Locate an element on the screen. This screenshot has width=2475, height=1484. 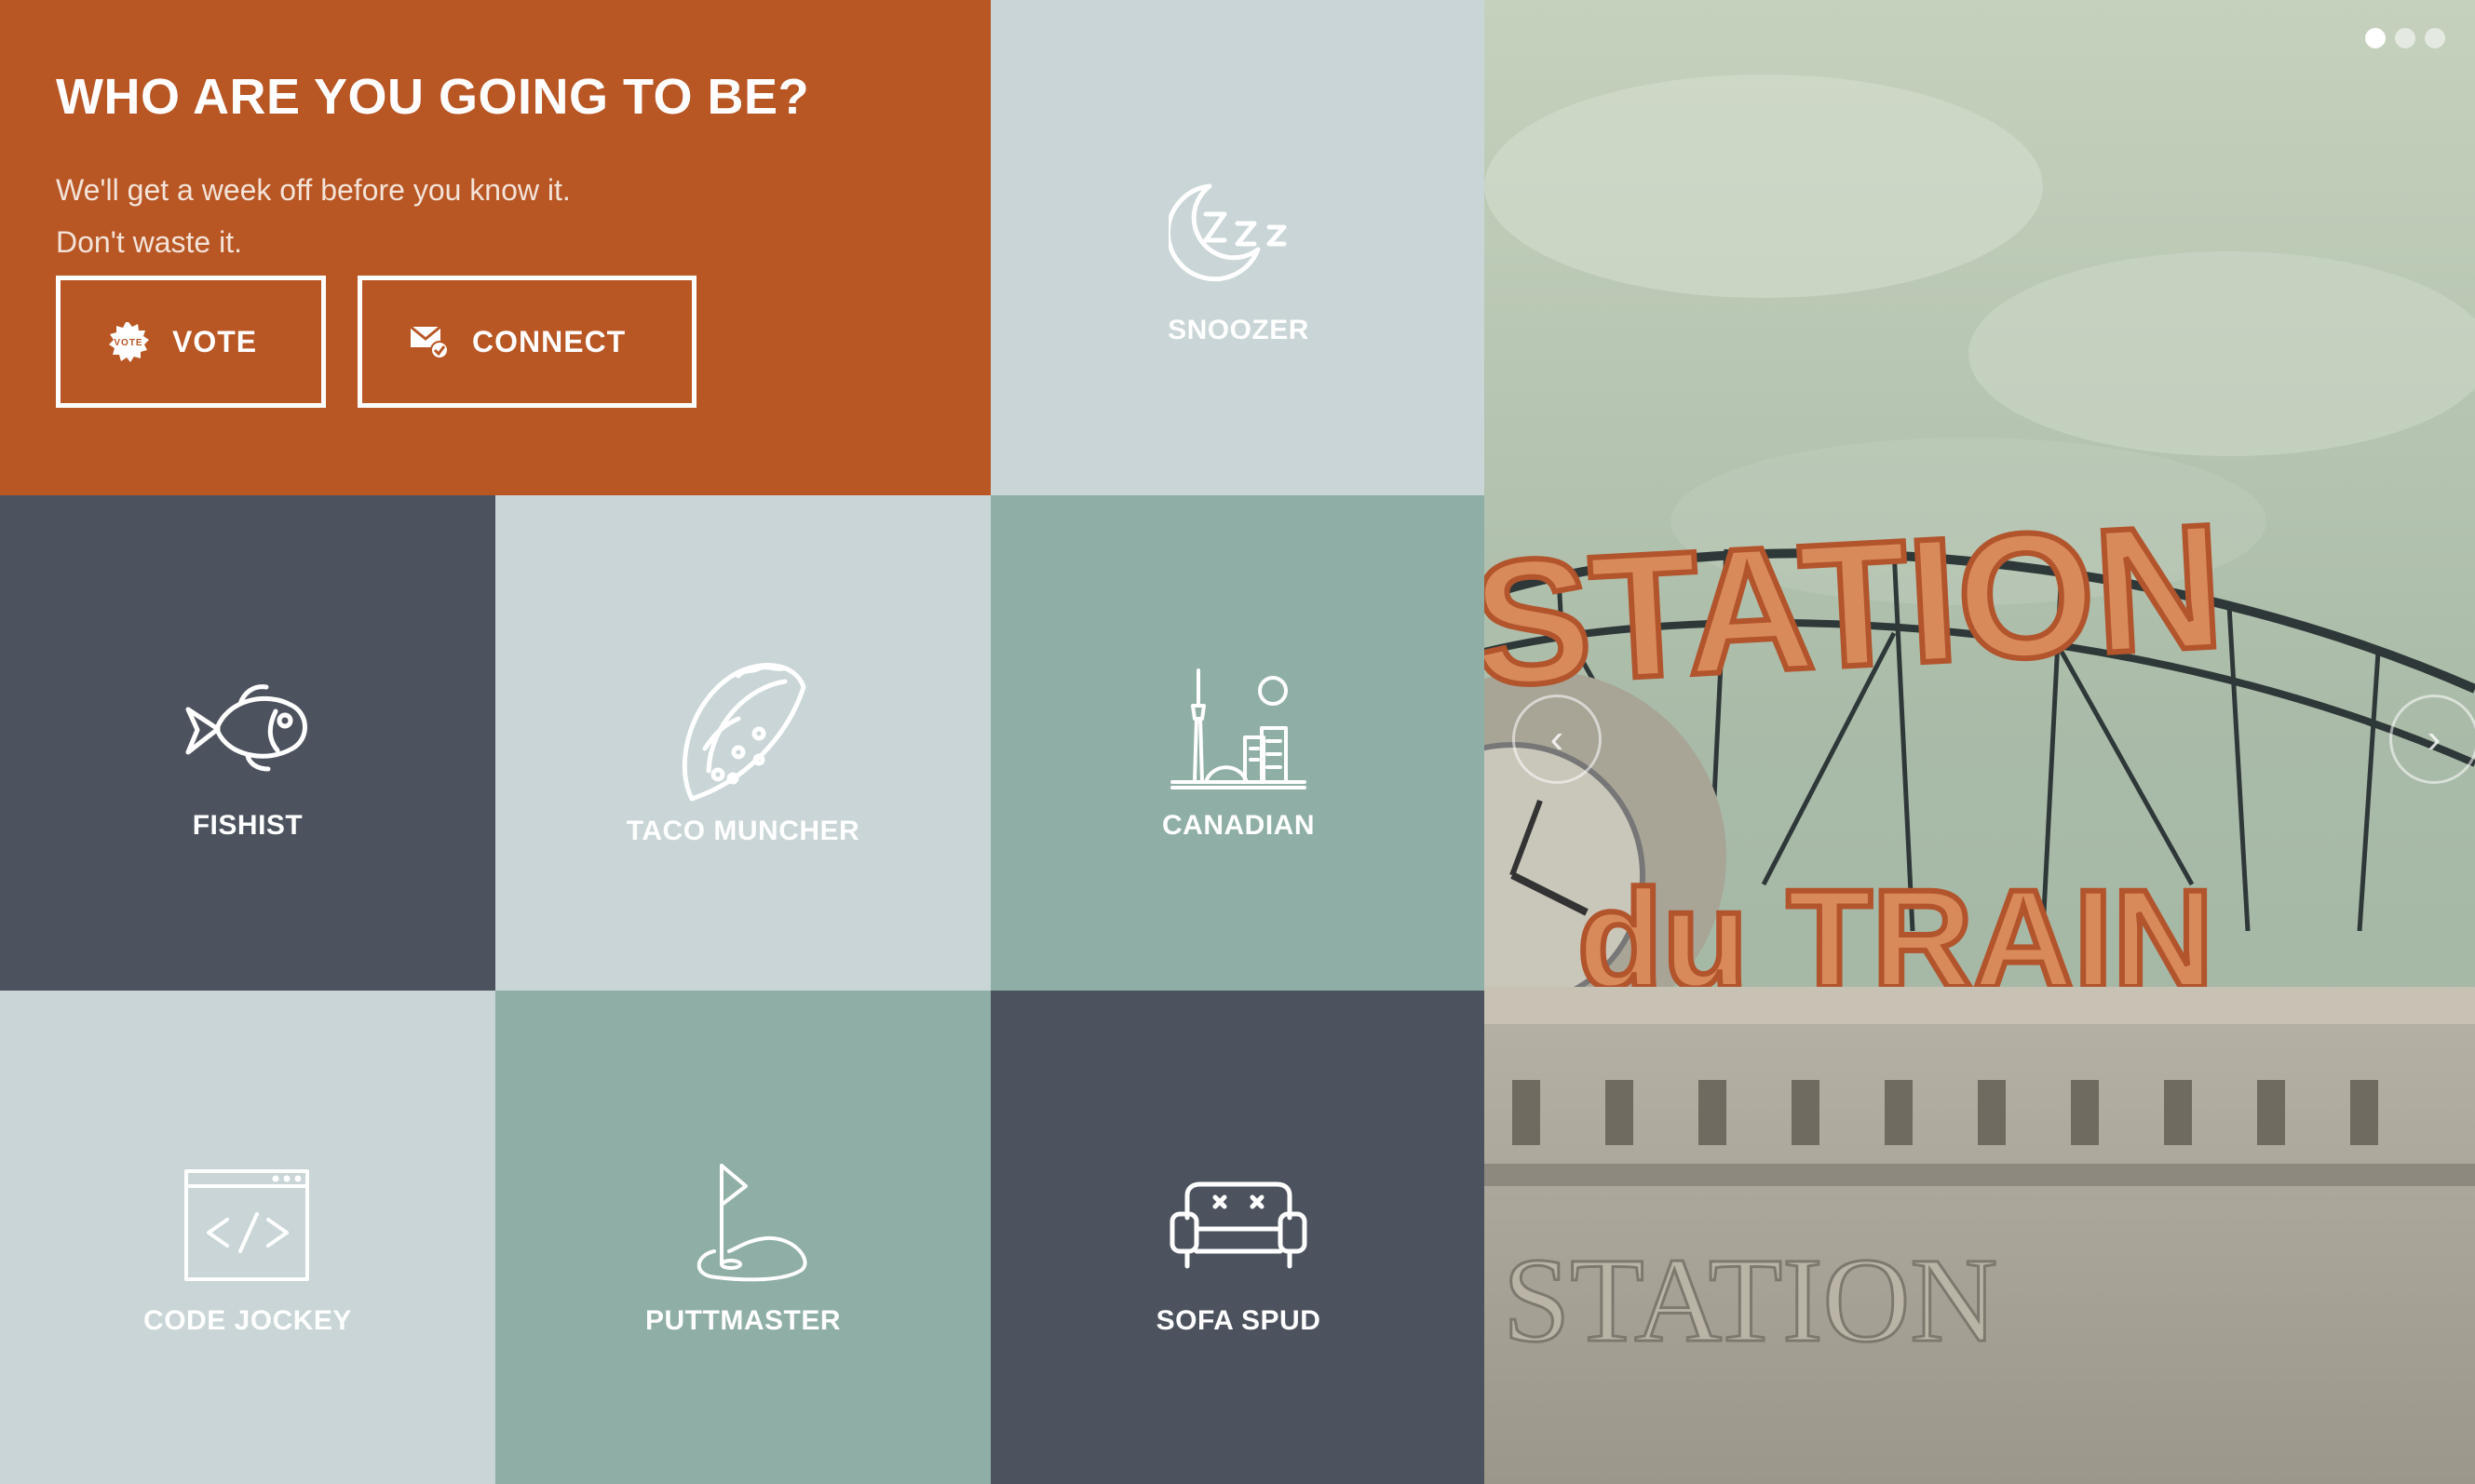
vote-button-label: VOTE is located at coordinates (215, 341).